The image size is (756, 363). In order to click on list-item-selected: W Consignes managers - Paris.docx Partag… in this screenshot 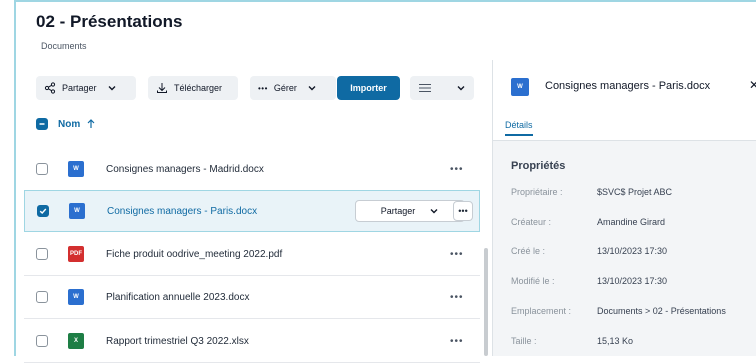, I will do `click(252, 211)`.